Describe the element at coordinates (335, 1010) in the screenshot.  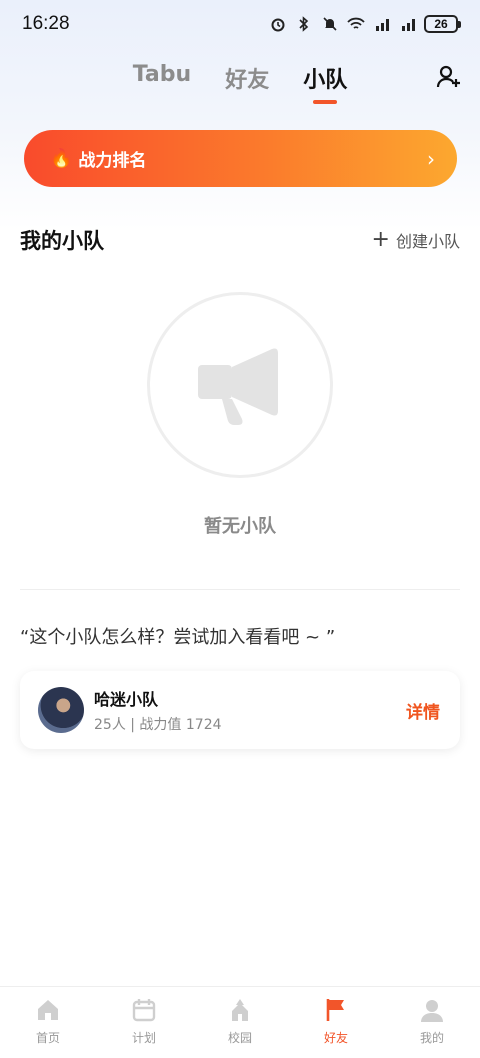
I see `flag-icon` at that location.